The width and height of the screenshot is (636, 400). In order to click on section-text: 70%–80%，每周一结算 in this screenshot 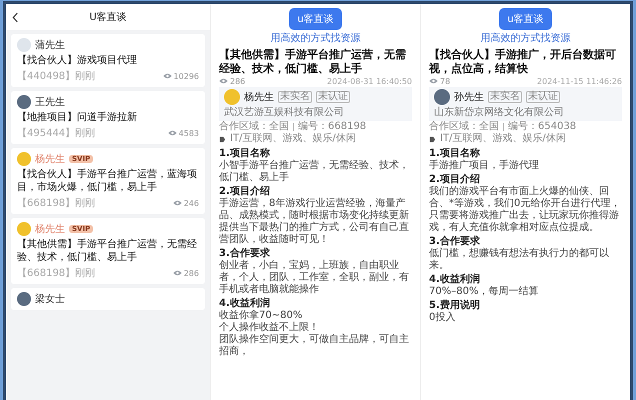, I will do `click(484, 292)`.